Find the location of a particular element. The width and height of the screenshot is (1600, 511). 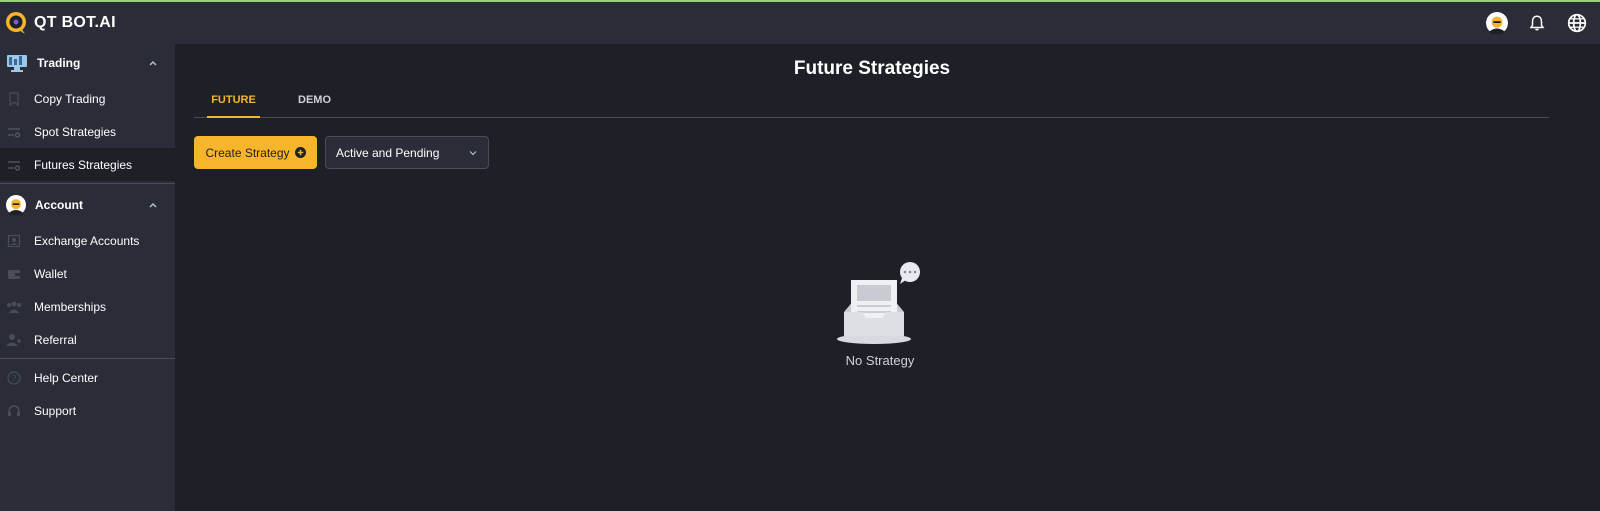

strategy-tabs: FUTURE DEMO is located at coordinates (871, 106).